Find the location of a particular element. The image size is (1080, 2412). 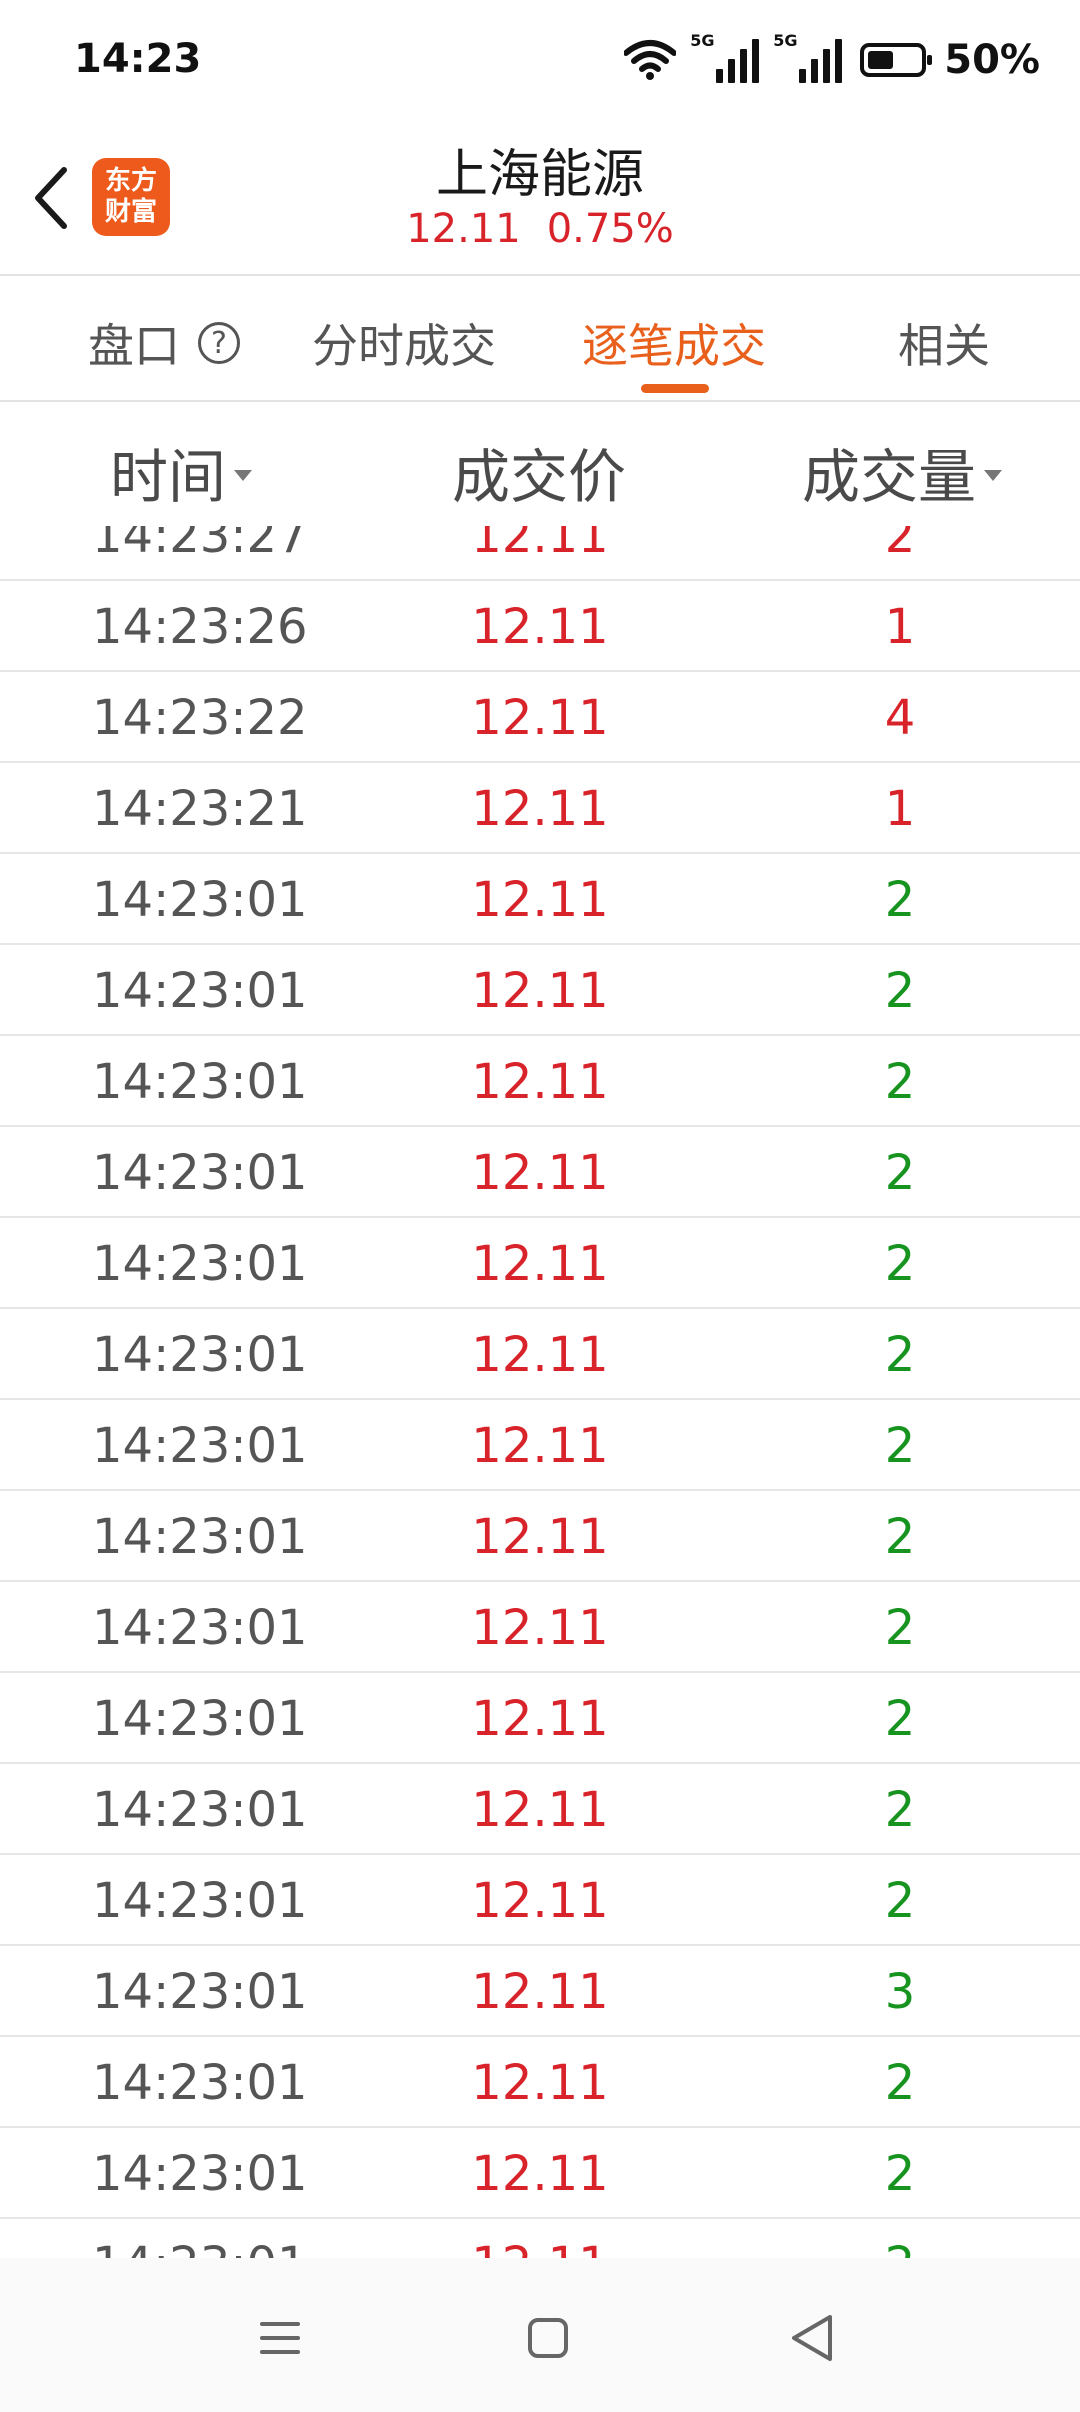

tab-order-book: 盘口 ? is located at coordinates (164, 343).